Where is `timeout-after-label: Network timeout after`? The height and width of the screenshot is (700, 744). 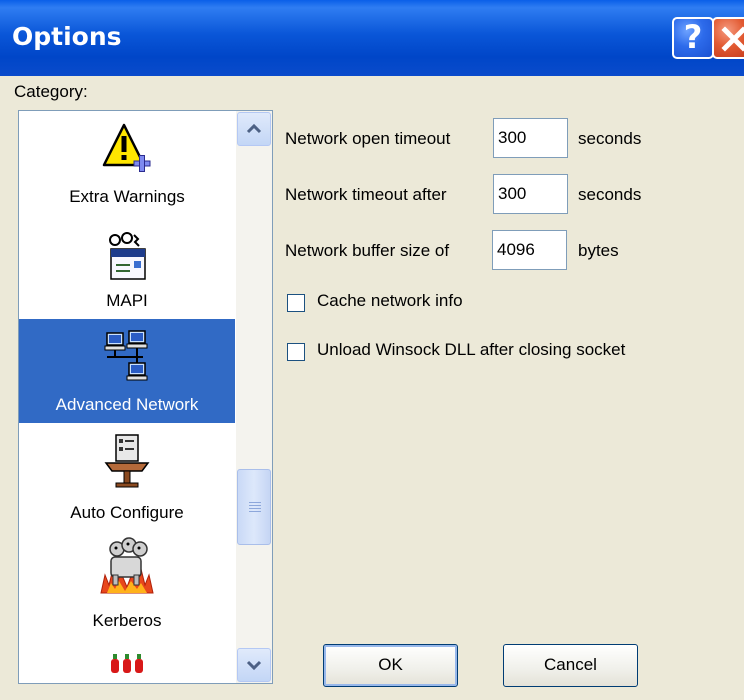 timeout-after-label: Network timeout after is located at coordinates (366, 194).